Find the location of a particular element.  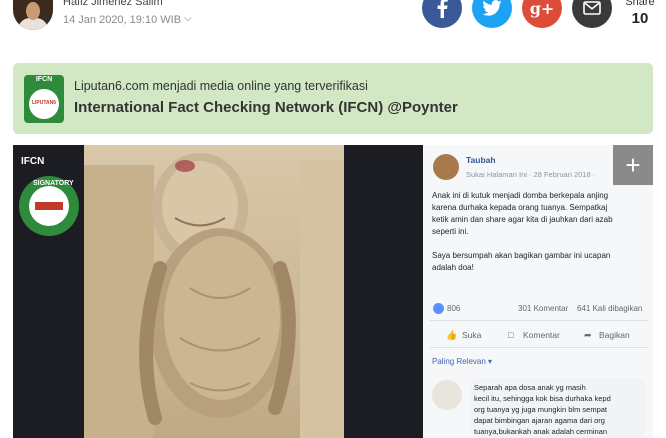

share-arrow-icon: ➦ is located at coordinates (588, 335).